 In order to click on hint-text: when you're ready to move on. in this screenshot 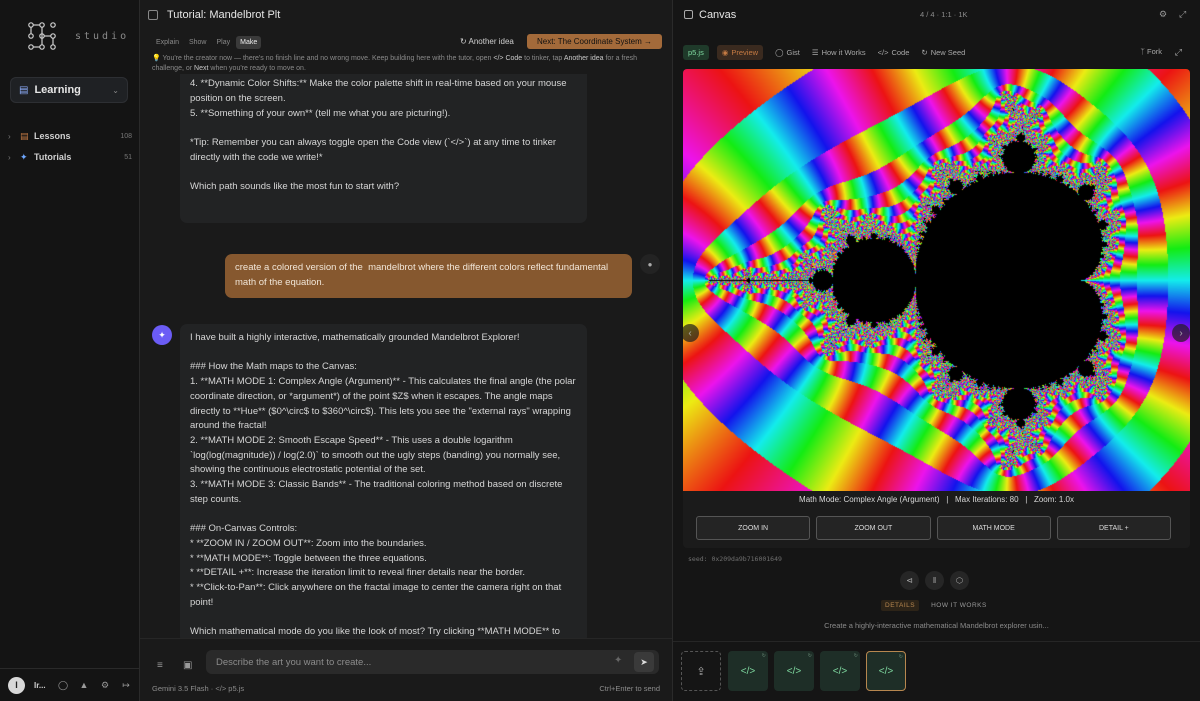, I will do `click(257, 68)`.